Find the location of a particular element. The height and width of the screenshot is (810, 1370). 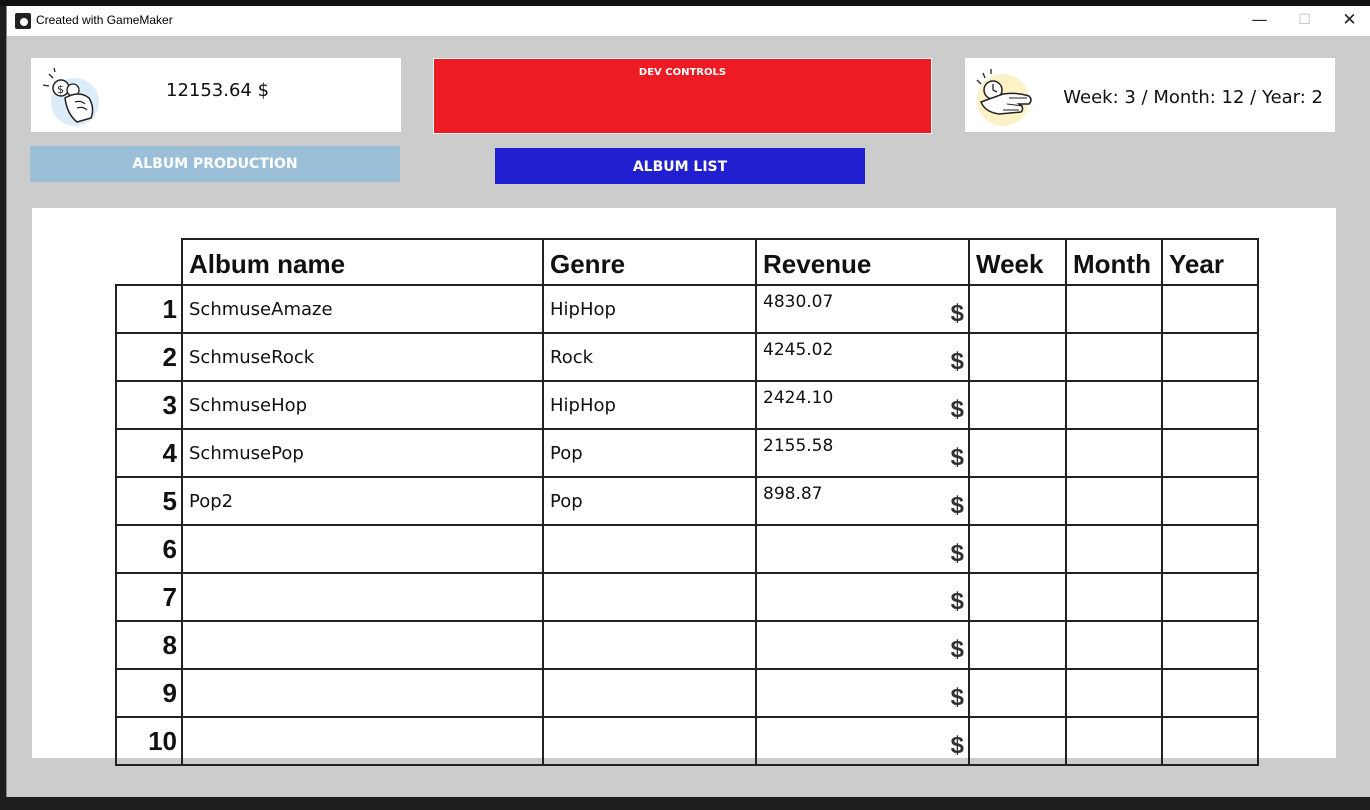

album-name-cell: SchmuseHop is located at coordinates (362, 405).